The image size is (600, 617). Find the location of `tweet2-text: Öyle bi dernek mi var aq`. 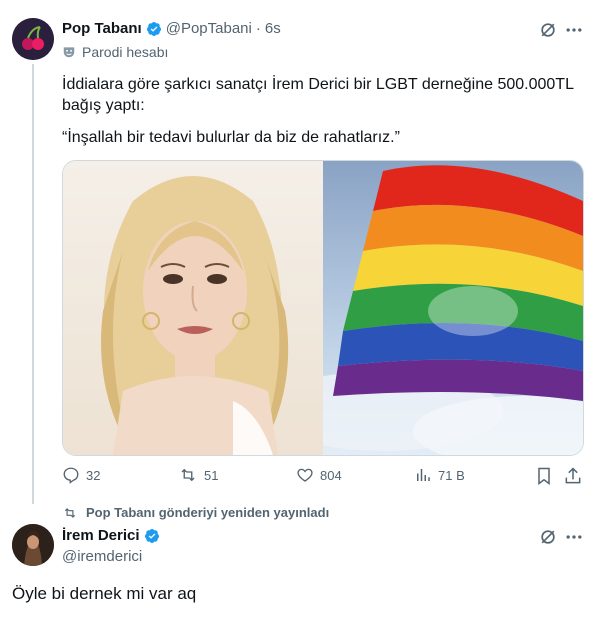

tweet2-text: Öyle bi dernek mi var aq is located at coordinates (104, 593).